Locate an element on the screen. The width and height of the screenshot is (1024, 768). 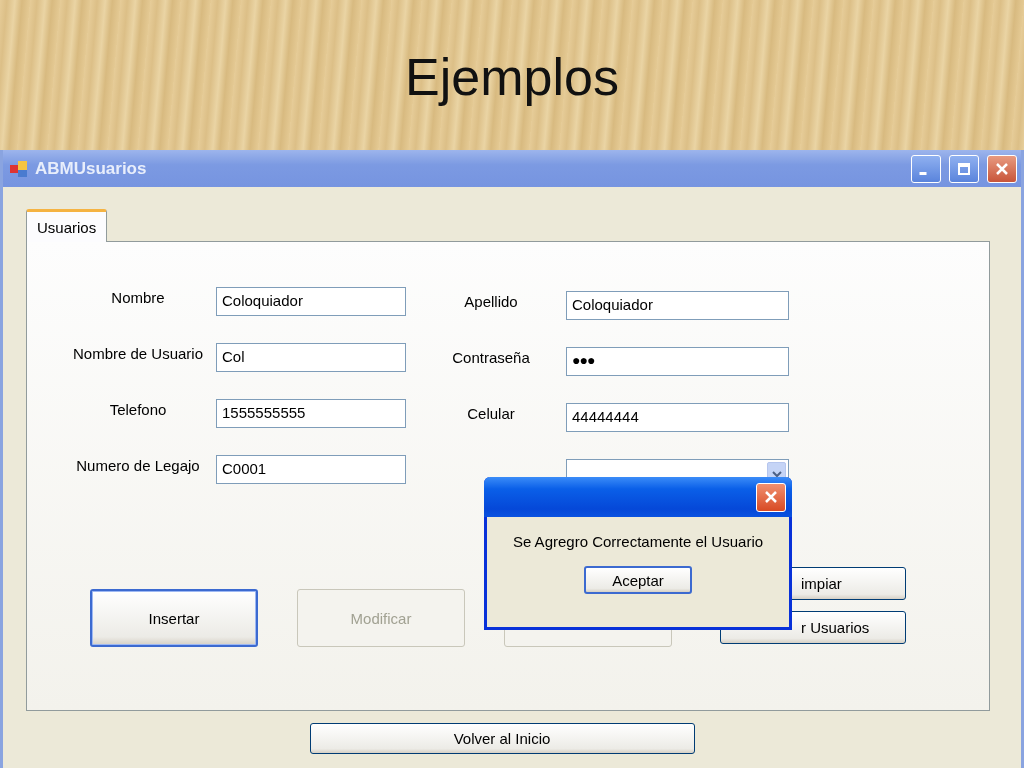
tab: Usuarios is located at coordinates (67, 225).